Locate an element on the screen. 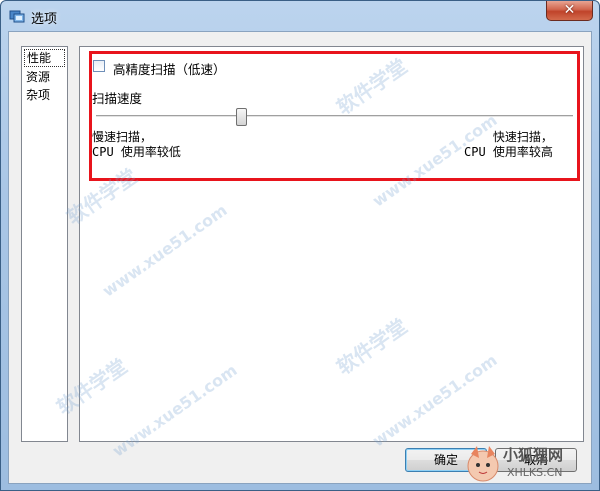  close-button: ✕ is located at coordinates (569, 11).